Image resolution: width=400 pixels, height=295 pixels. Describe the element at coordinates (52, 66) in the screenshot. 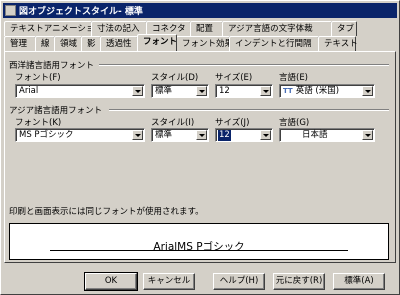

I see `western-group-title: 西洋諸言語用フォント` at that location.